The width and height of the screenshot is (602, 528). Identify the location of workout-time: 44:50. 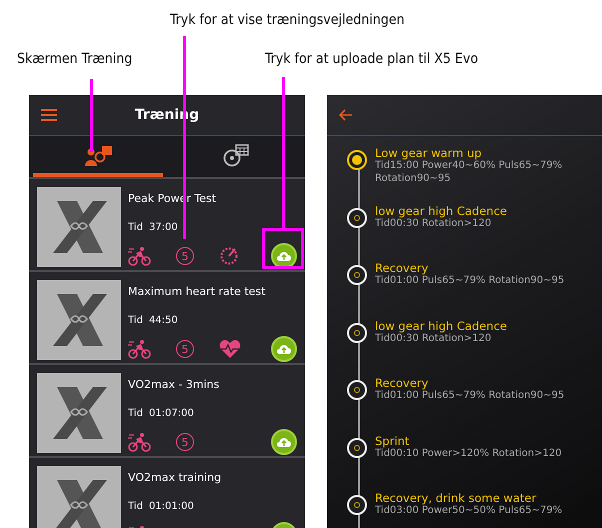
(163, 320).